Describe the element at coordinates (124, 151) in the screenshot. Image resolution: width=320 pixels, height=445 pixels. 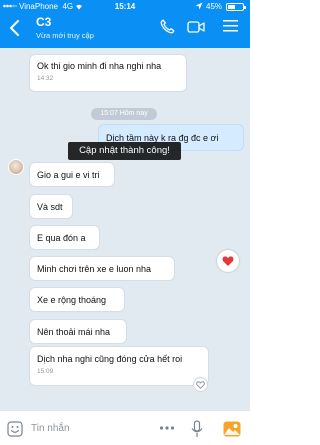
I see `toast-notification: Cập nhật thành công!` at that location.